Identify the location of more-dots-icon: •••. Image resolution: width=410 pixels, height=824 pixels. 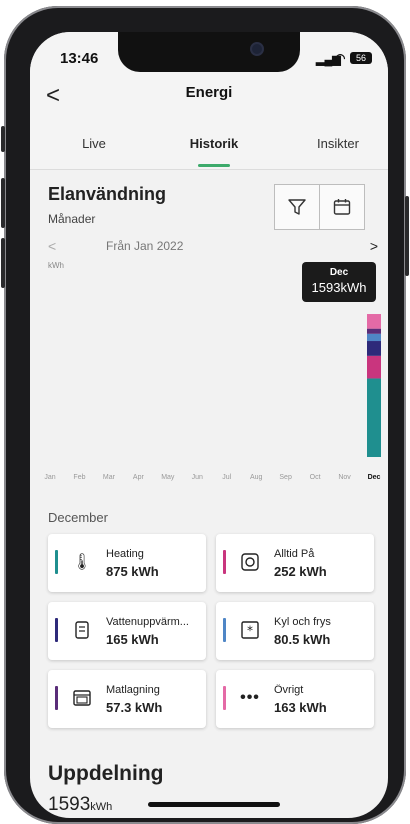
(250, 697).